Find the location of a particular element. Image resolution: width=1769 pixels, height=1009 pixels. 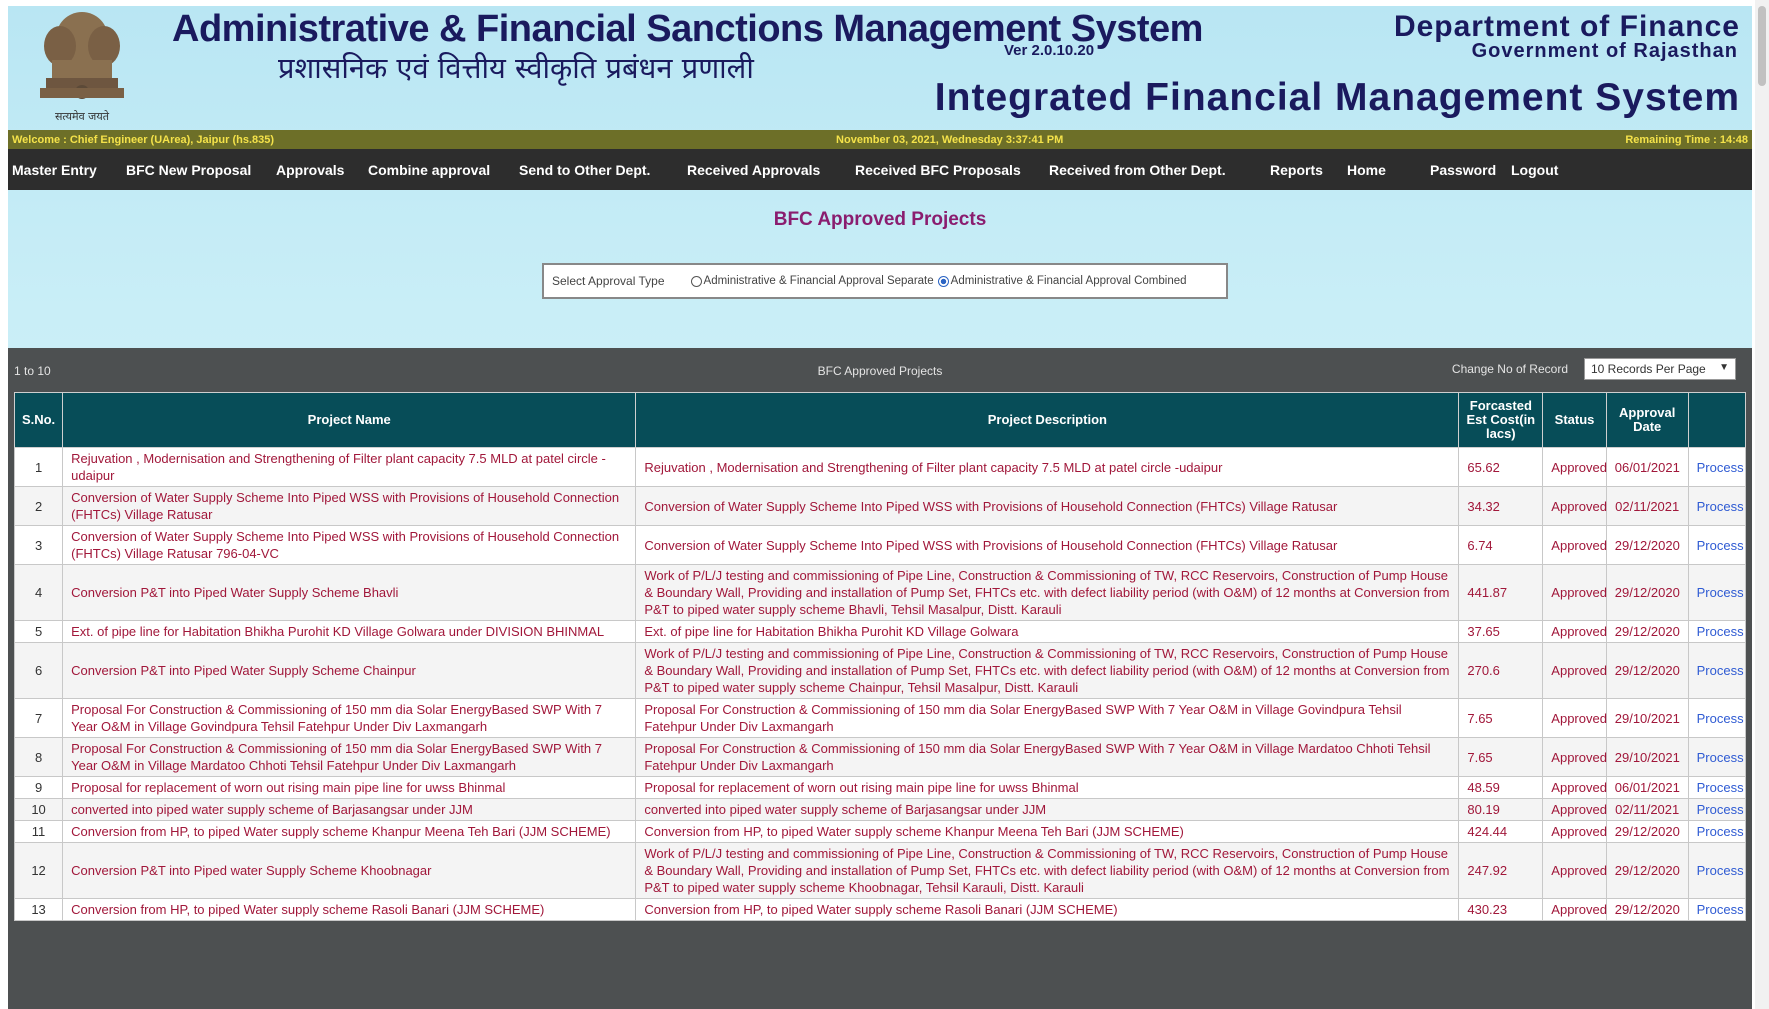

cell-cost: 441.87 is located at coordinates (1501, 592).